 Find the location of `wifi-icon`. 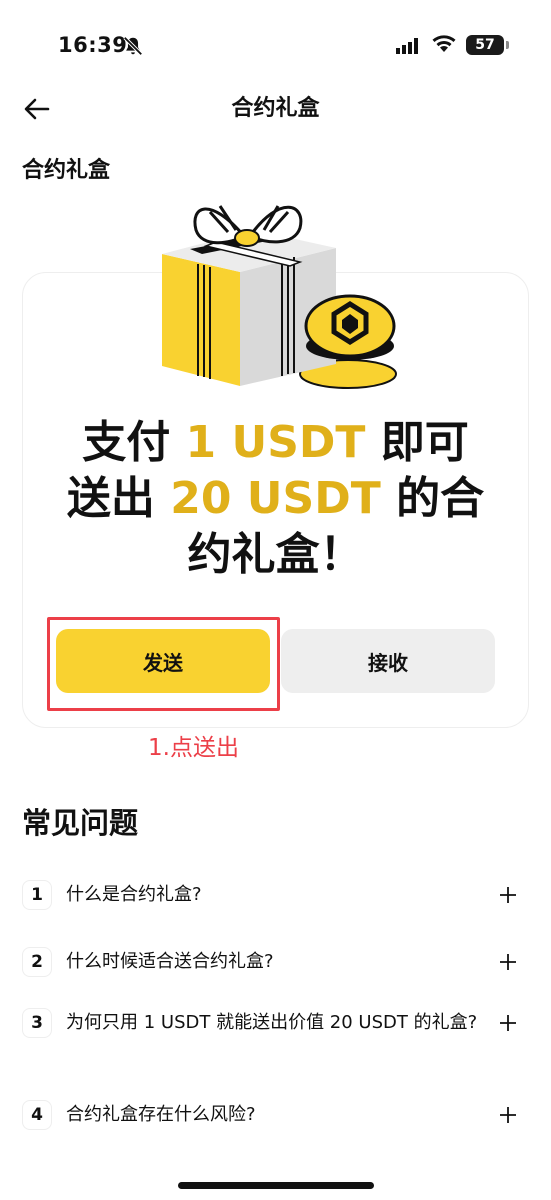

wifi-icon is located at coordinates (444, 43).